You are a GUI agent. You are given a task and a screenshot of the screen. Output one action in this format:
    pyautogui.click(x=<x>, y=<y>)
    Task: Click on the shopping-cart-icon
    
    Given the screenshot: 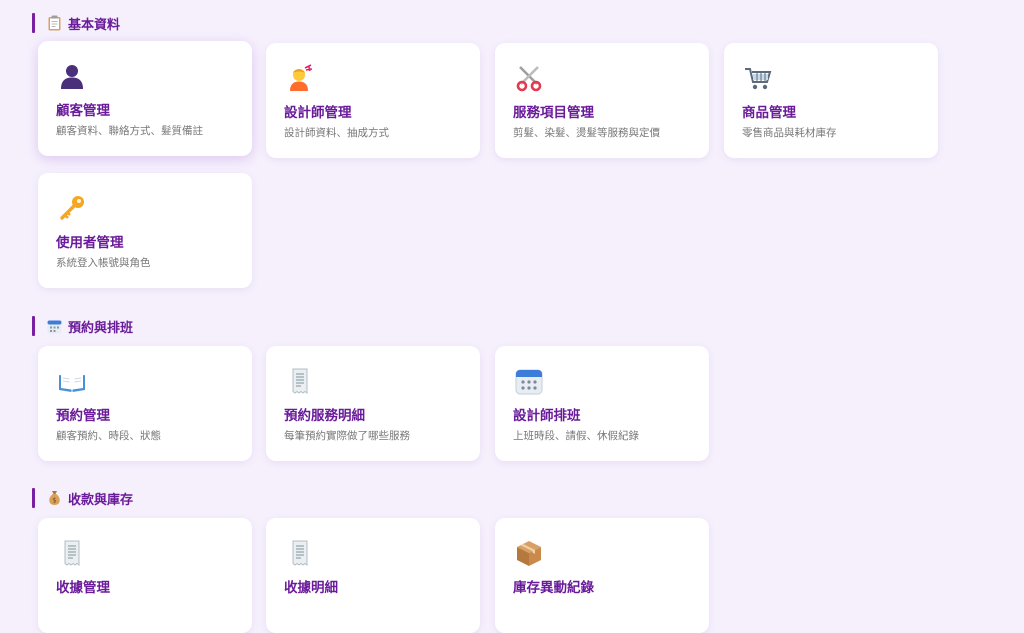 What is the action you would take?
    pyautogui.click(x=758, y=78)
    